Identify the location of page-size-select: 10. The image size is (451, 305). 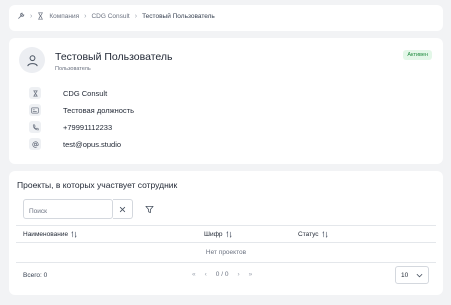
(412, 275).